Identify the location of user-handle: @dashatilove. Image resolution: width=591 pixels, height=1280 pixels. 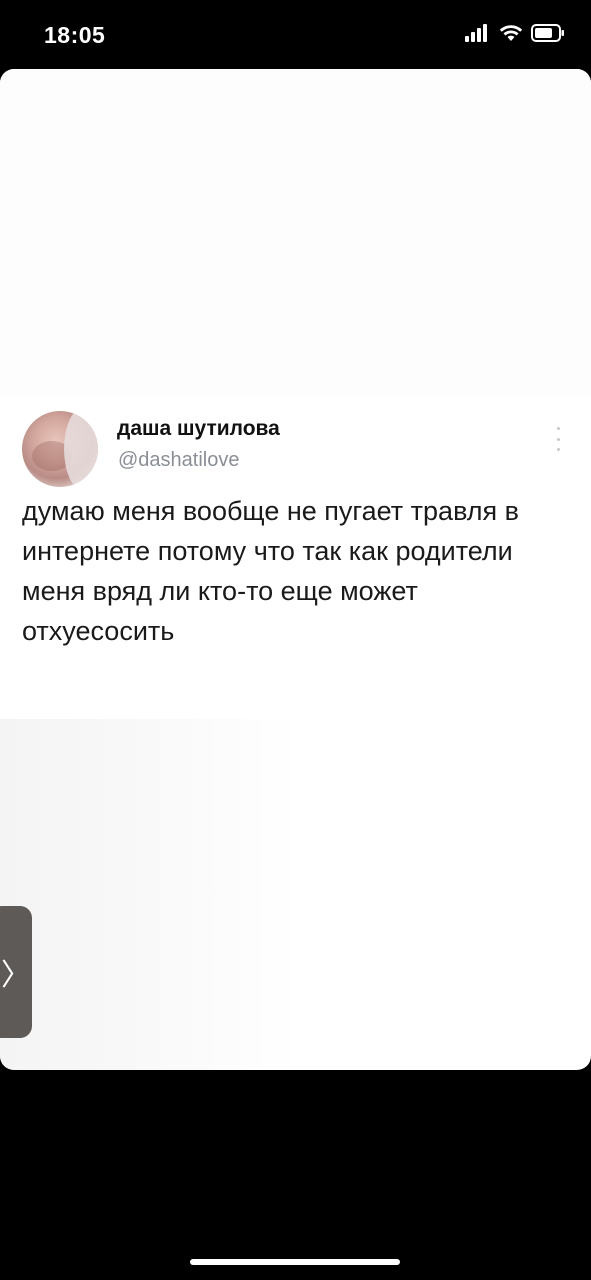
(178, 460).